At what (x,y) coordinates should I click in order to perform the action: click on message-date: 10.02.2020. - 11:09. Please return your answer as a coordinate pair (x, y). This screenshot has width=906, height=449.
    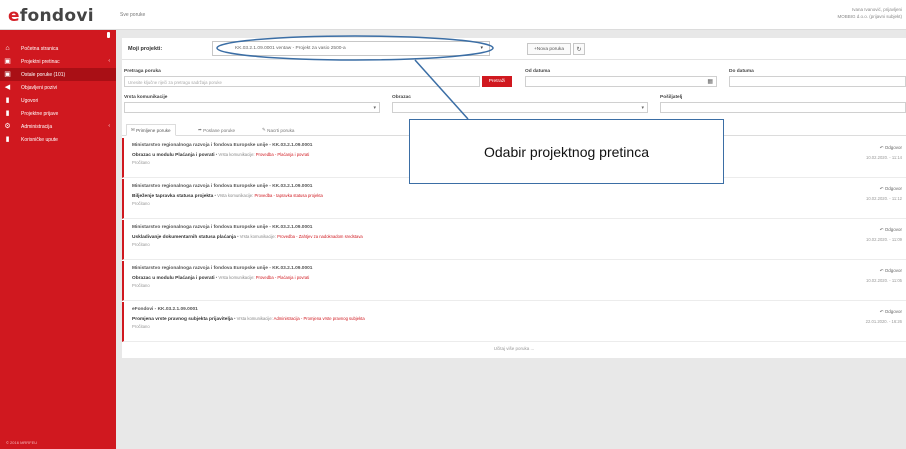
    Looking at the image, I should click on (883, 239).